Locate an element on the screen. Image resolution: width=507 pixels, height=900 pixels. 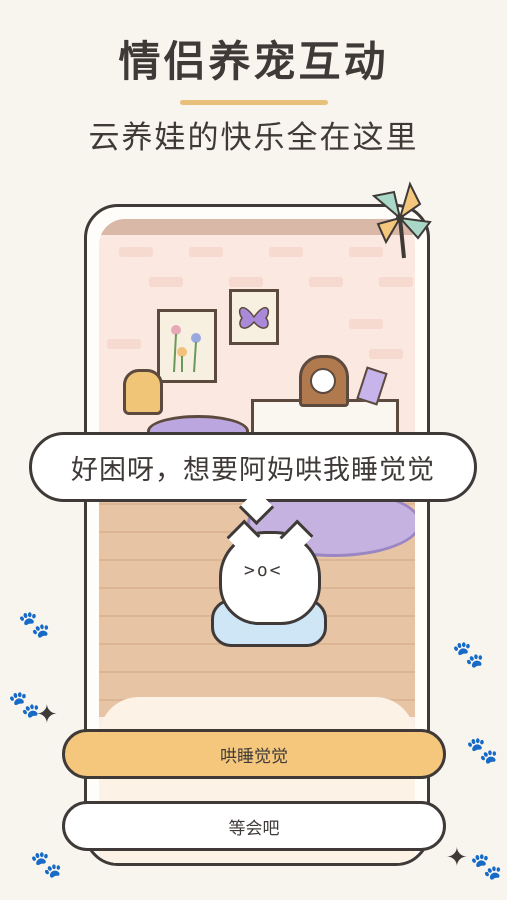
page-subtitle: 云养娃的快乐全在这里 is located at coordinates (253, 138).